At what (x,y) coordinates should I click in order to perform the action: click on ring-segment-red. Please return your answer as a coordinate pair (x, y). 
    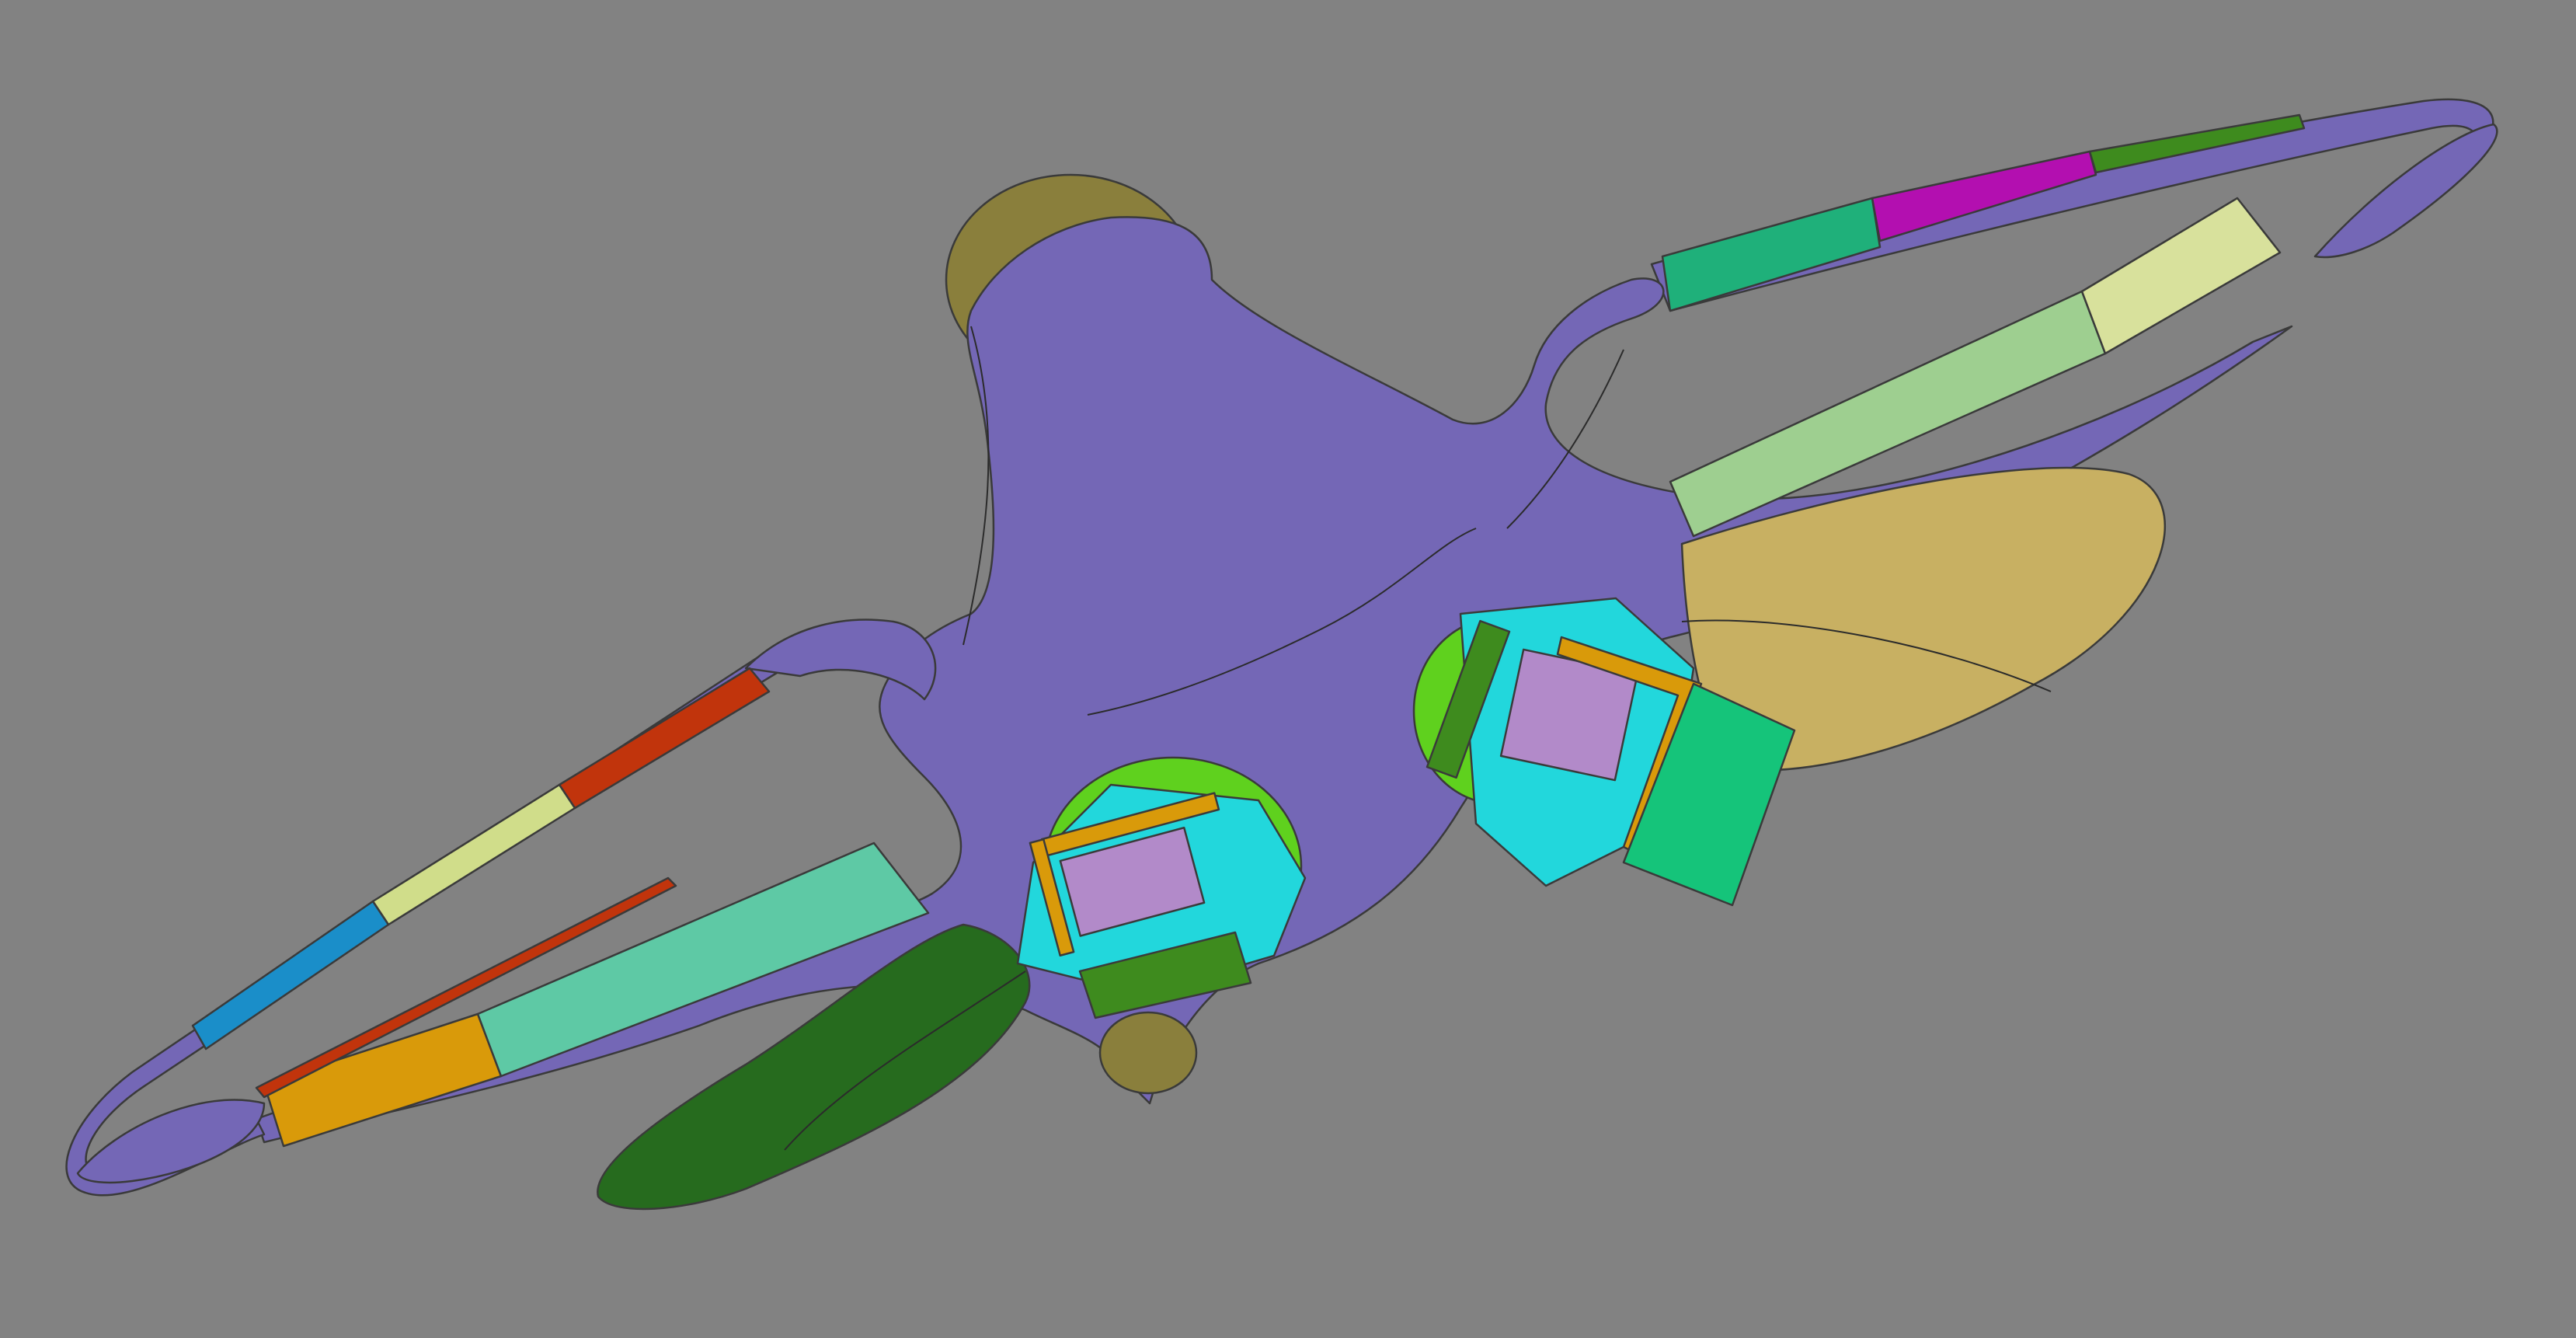
    Looking at the image, I should click on (664, 738).